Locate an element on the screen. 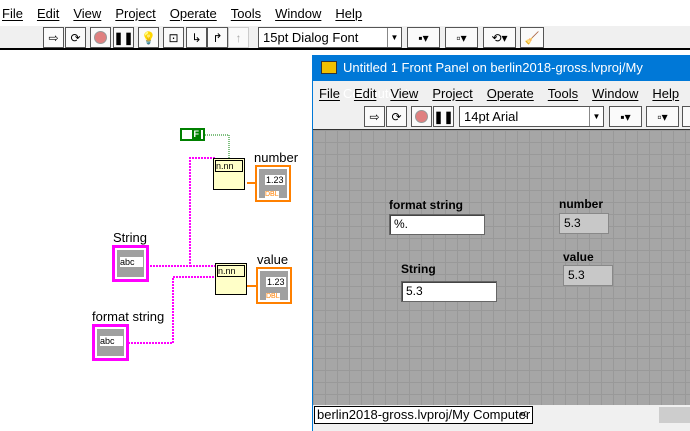 The image size is (690, 431). status-bar: berlin2018-gross.lvproj/My Computer < is located at coordinates (501, 415).